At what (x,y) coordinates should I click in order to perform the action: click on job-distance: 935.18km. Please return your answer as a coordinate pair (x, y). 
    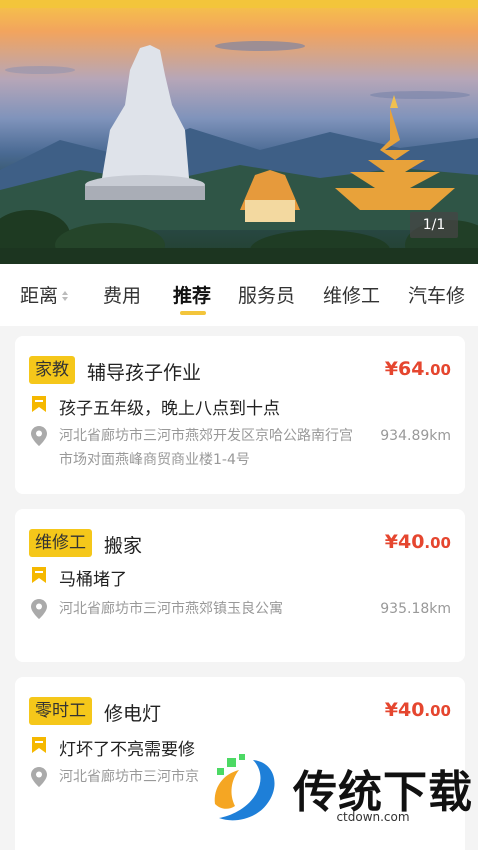
    Looking at the image, I should click on (415, 609).